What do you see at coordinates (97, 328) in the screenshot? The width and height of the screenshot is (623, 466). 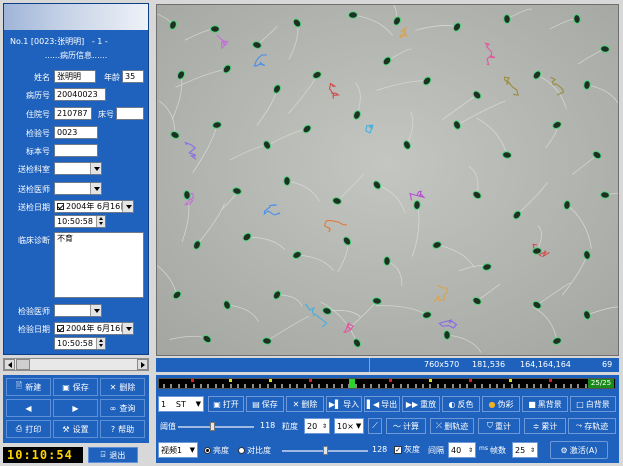 I see `exam-date-value: 2004年 6月16日` at bounding box center [97, 328].